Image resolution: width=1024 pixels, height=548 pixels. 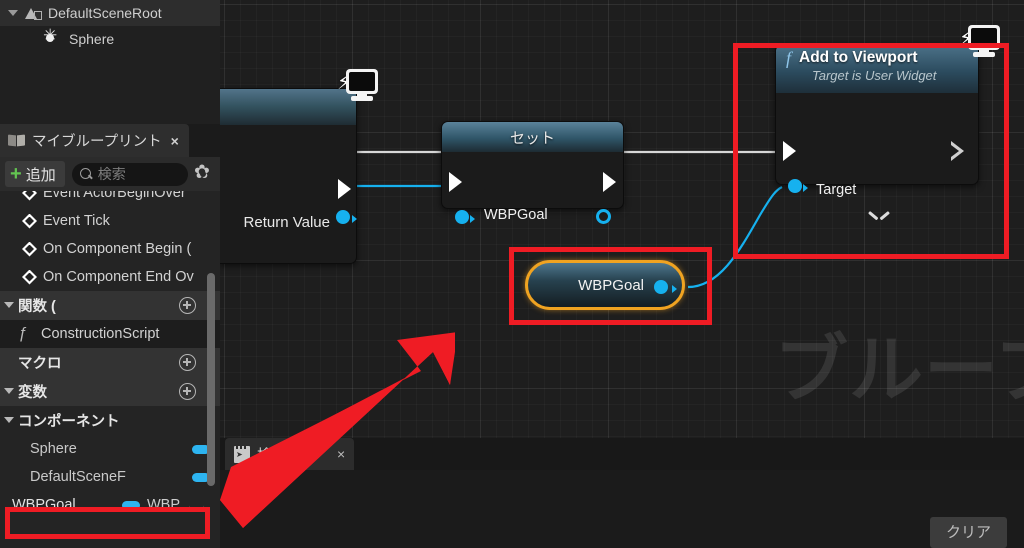 I want to click on section-variables: 変数, so click(x=110, y=391).